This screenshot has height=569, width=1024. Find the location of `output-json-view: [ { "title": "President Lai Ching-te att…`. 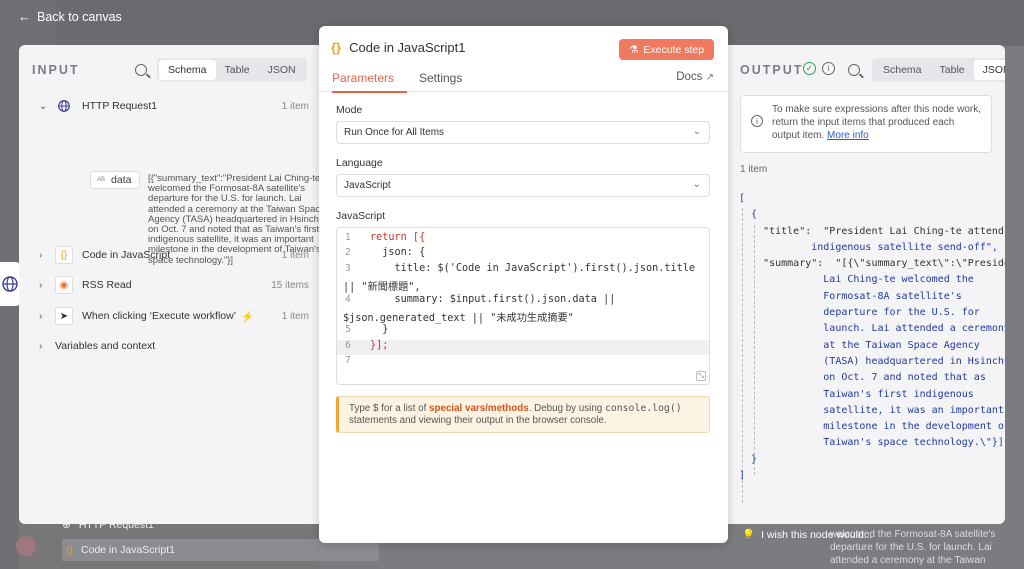

output-json-view: [ { "title": "President Lai Ching-te att… is located at coordinates (872, 337).